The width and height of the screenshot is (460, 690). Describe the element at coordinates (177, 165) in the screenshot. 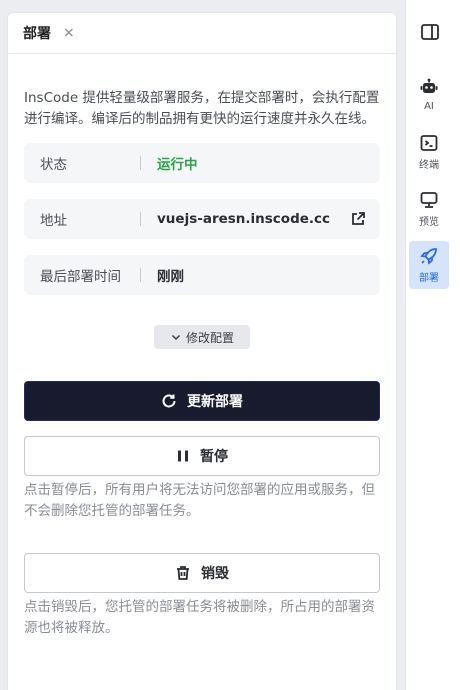

I see `status-value: 运行中` at that location.